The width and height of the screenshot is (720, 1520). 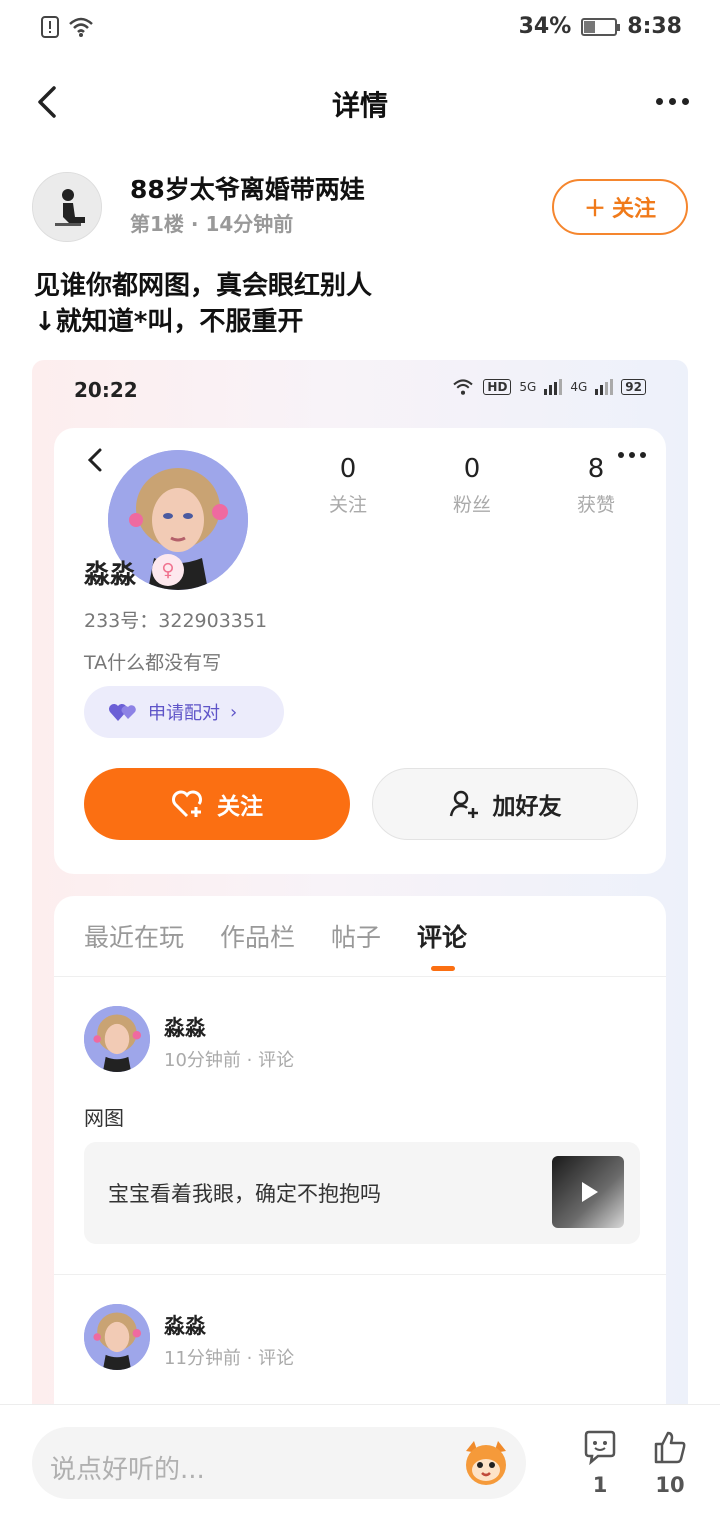 I want to click on quoted-post-text: 宝宝看着我眼，确定不抱抱吗, so click(x=244, y=1194).